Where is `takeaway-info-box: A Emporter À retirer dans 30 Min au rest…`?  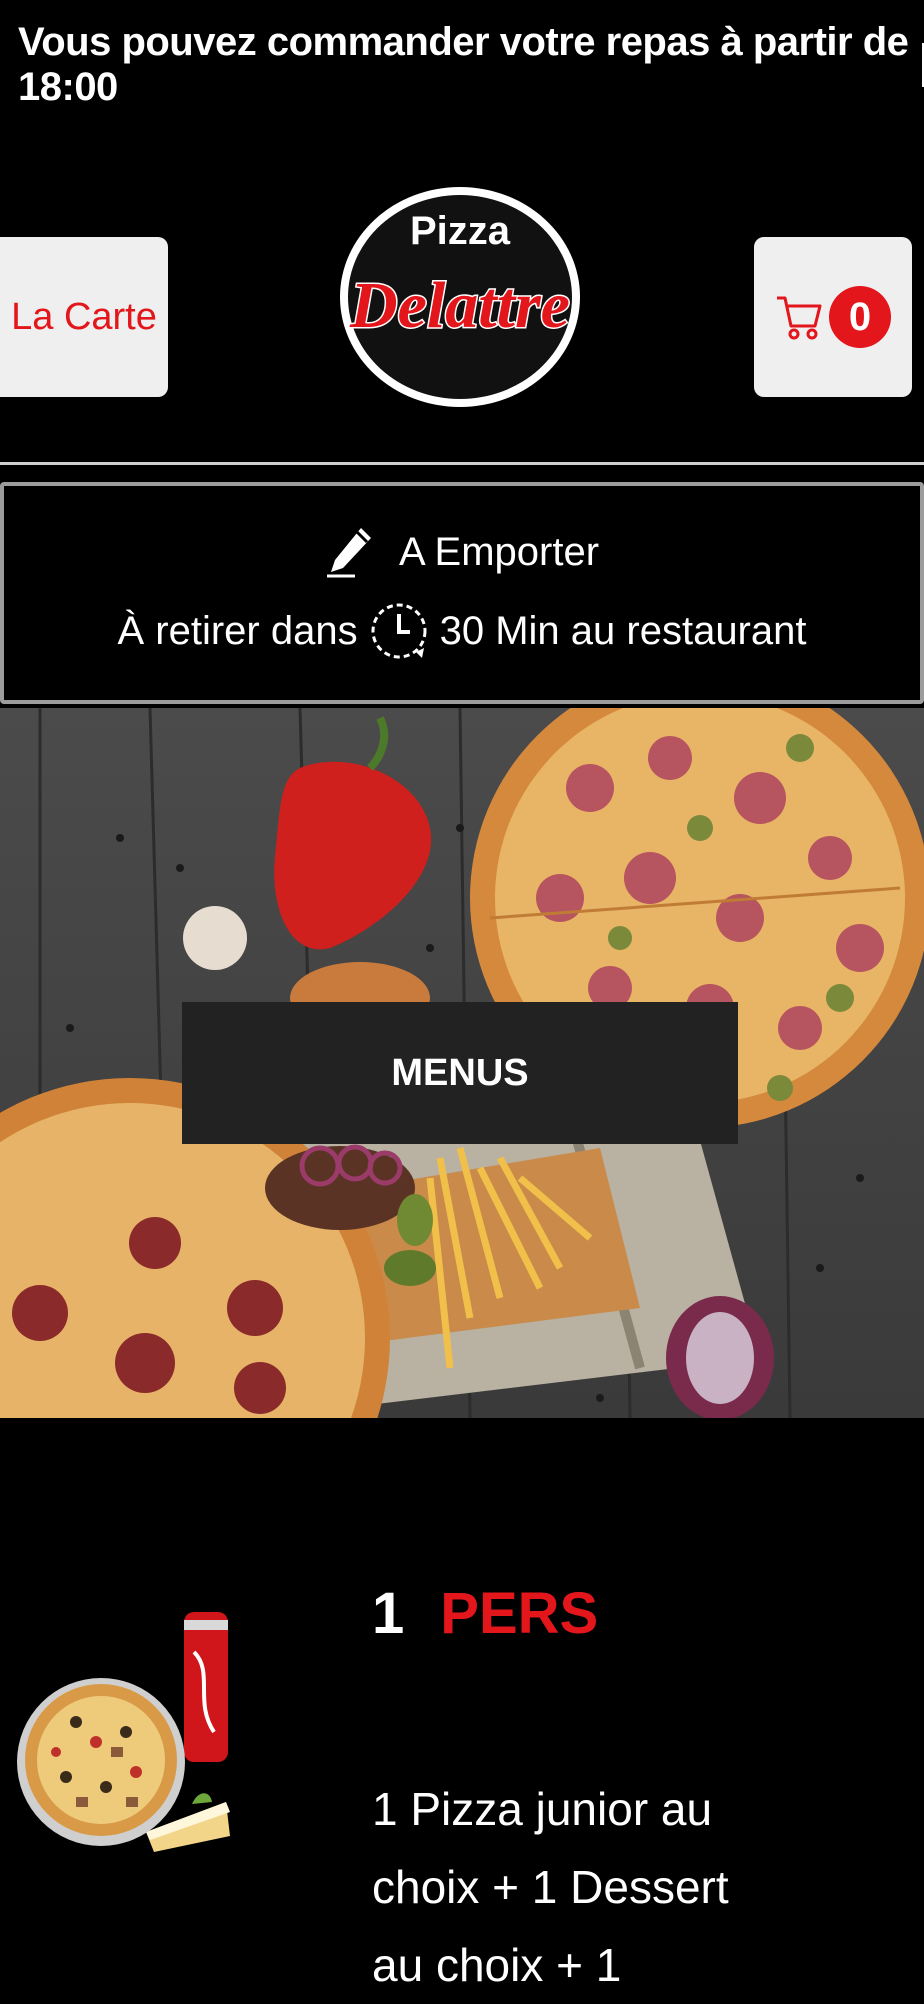
takeaway-info-box: A Emporter À retirer dans 30 Min au rest… is located at coordinates (462, 593).